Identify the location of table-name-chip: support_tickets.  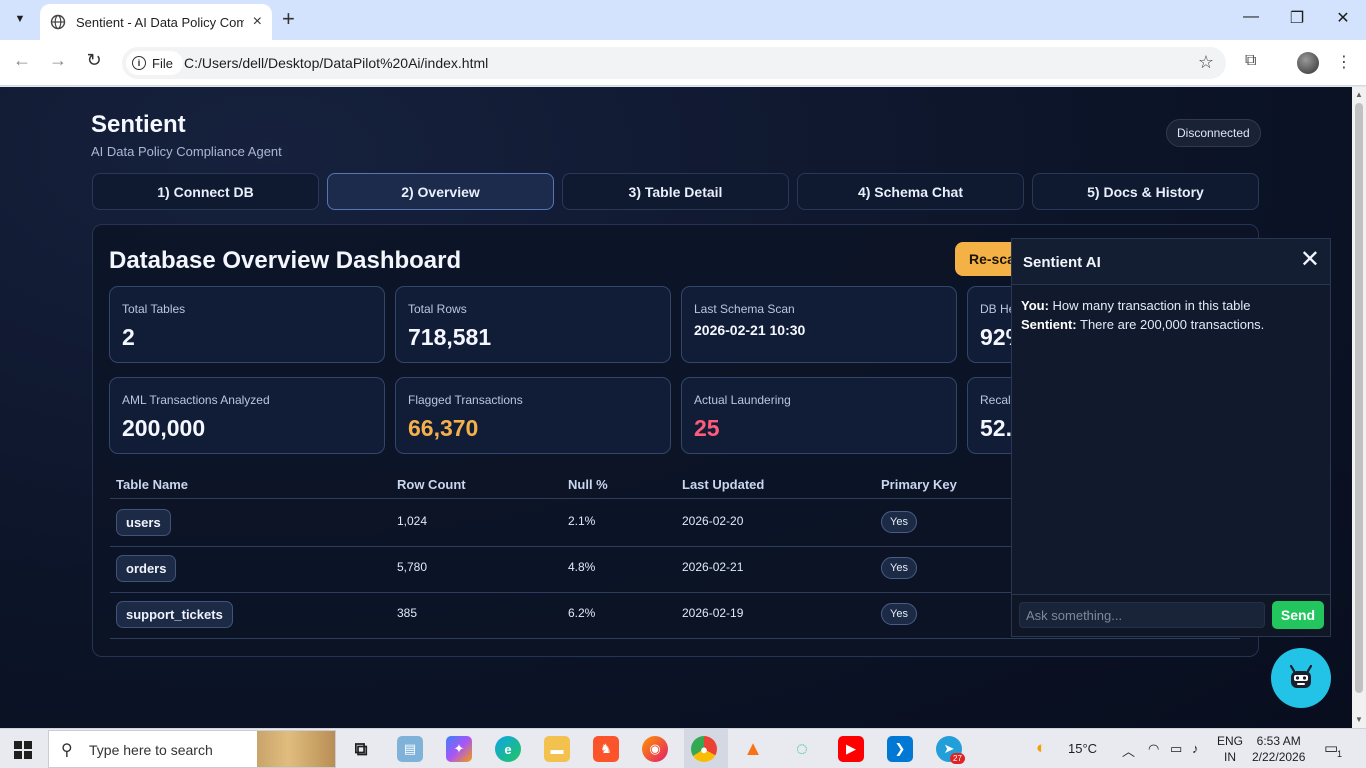
(174, 614).